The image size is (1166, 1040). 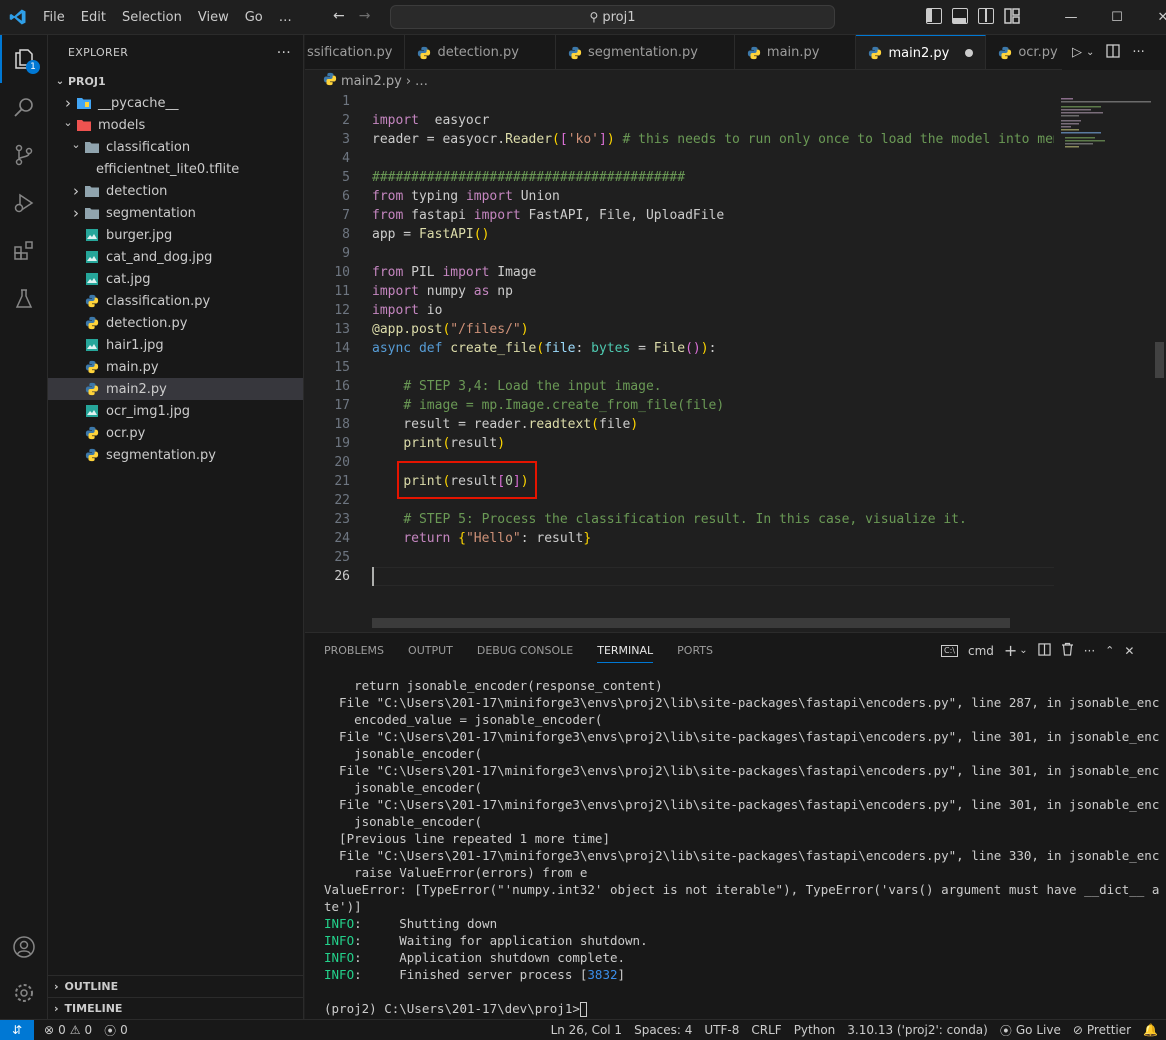 What do you see at coordinates (969, 53) in the screenshot?
I see `unsaved-dot-icon` at bounding box center [969, 53].